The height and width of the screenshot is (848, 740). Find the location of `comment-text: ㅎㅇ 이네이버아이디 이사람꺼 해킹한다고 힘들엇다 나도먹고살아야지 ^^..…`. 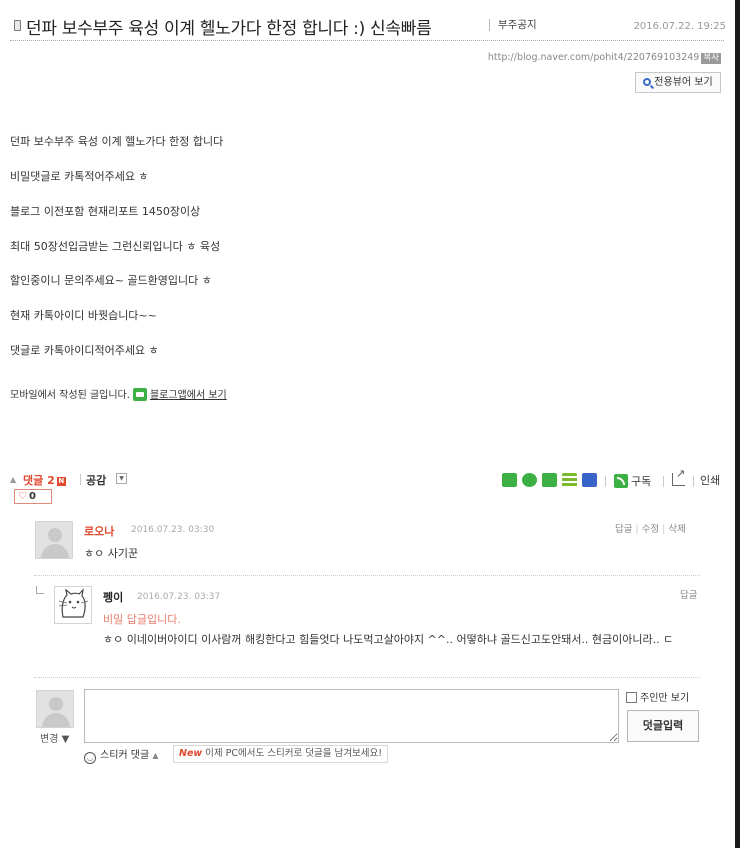

comment-text: ㅎㅇ 이네이버아이디 이사람꺼 해킹한다고 힘들엇다 나도먹고살아야지 ^^..… is located at coordinates (388, 639).